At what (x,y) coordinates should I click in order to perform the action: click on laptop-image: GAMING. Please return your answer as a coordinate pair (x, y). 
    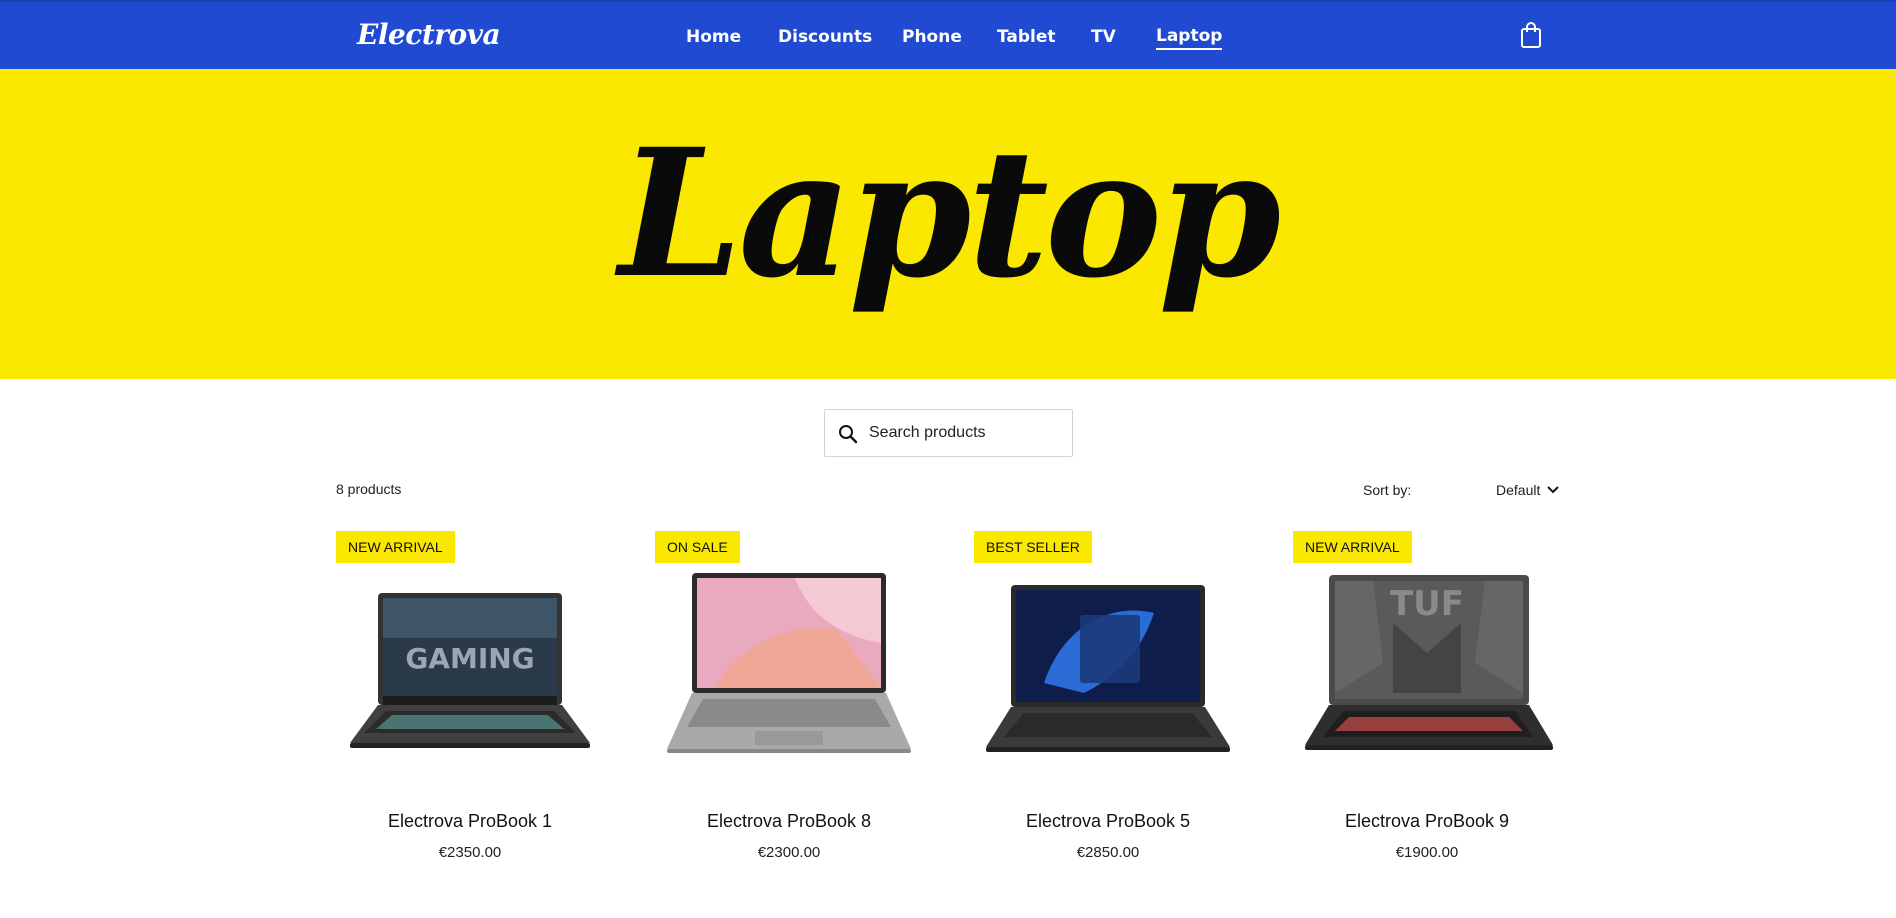
    Looking at the image, I should click on (470, 670).